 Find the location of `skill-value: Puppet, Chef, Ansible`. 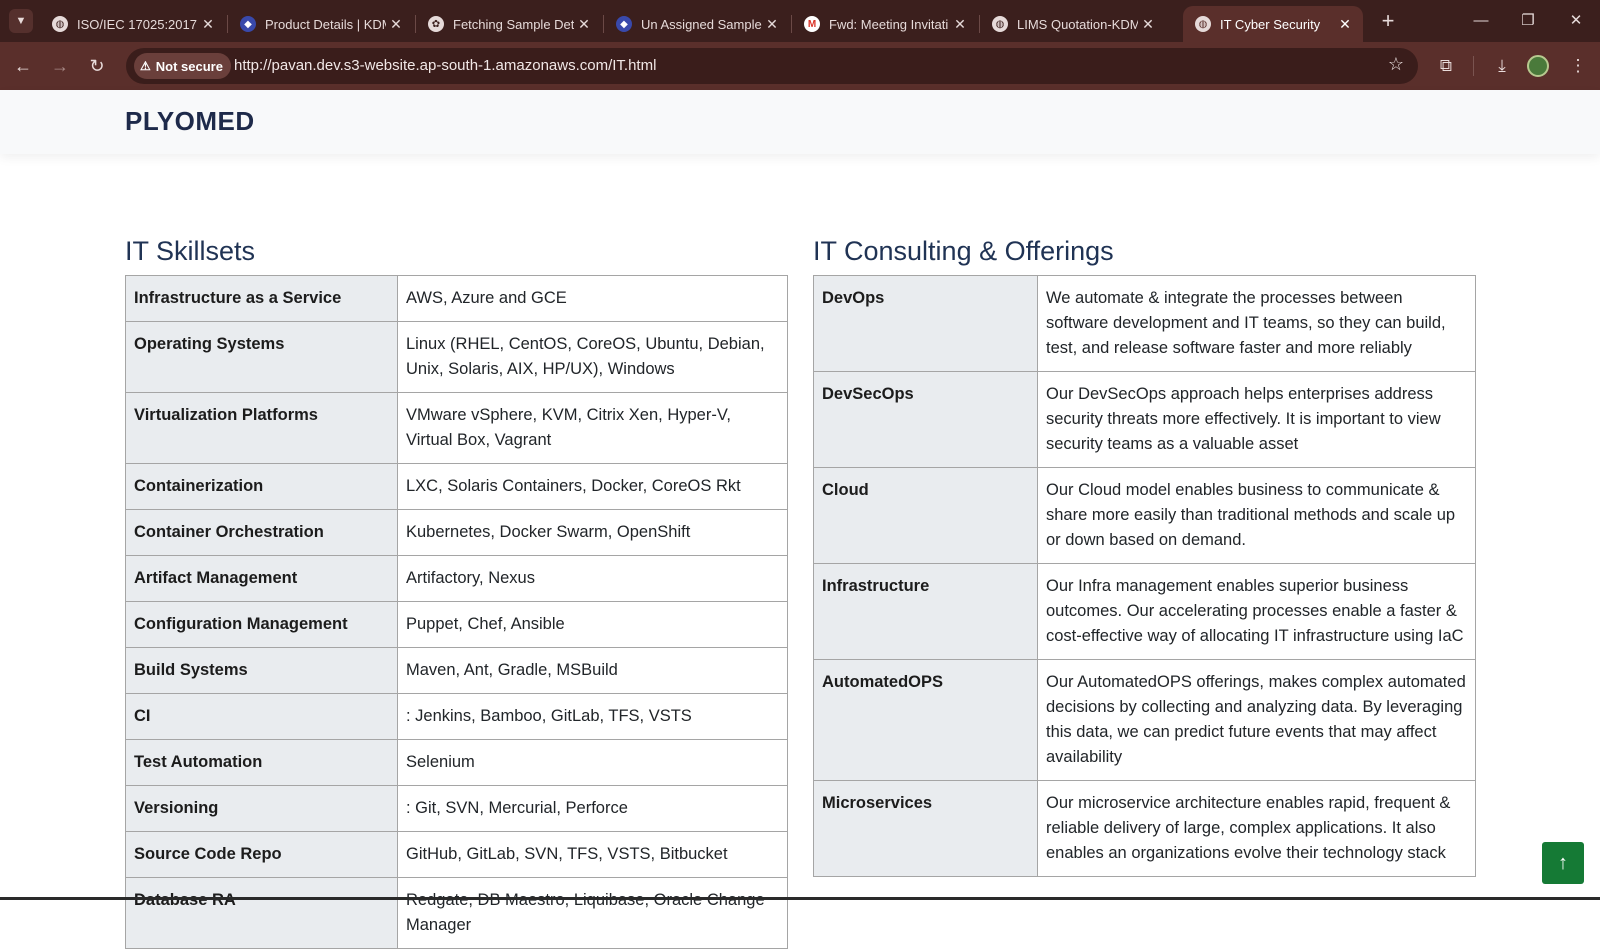

skill-value: Puppet, Chef, Ansible is located at coordinates (592, 624).